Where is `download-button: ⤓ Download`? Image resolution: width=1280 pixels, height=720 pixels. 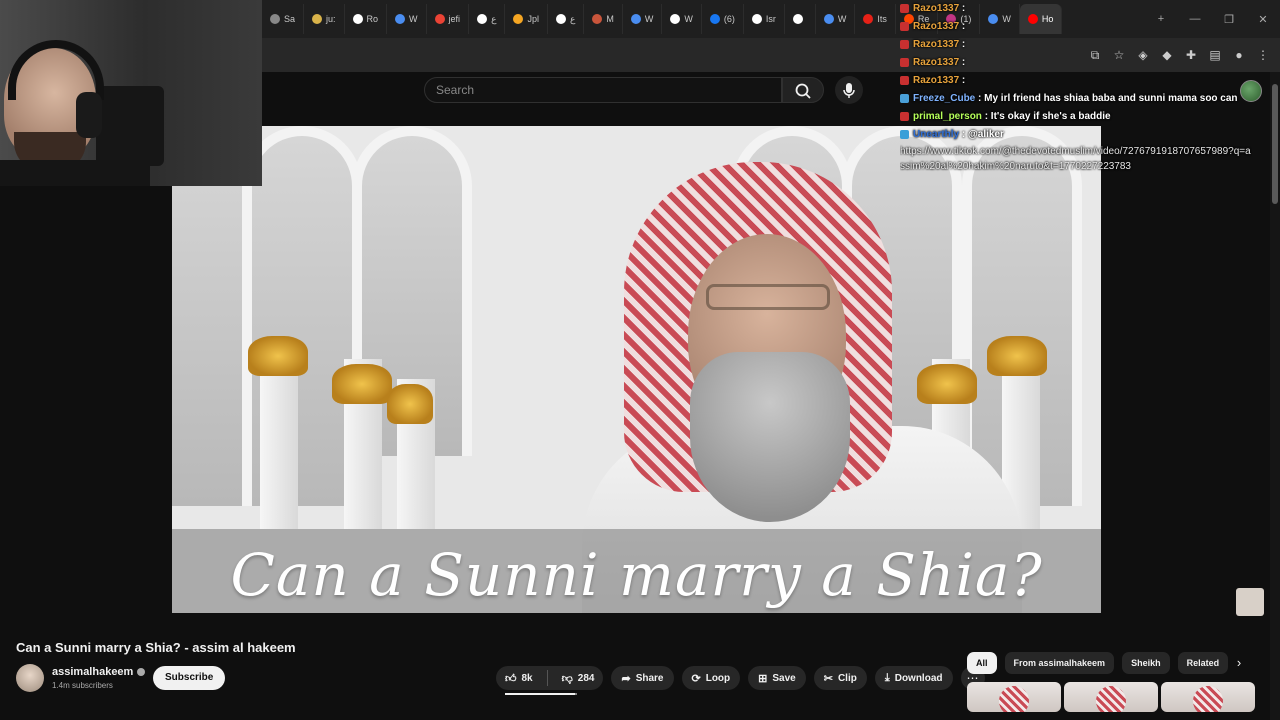 download-button: ⤓ Download is located at coordinates (913, 678).